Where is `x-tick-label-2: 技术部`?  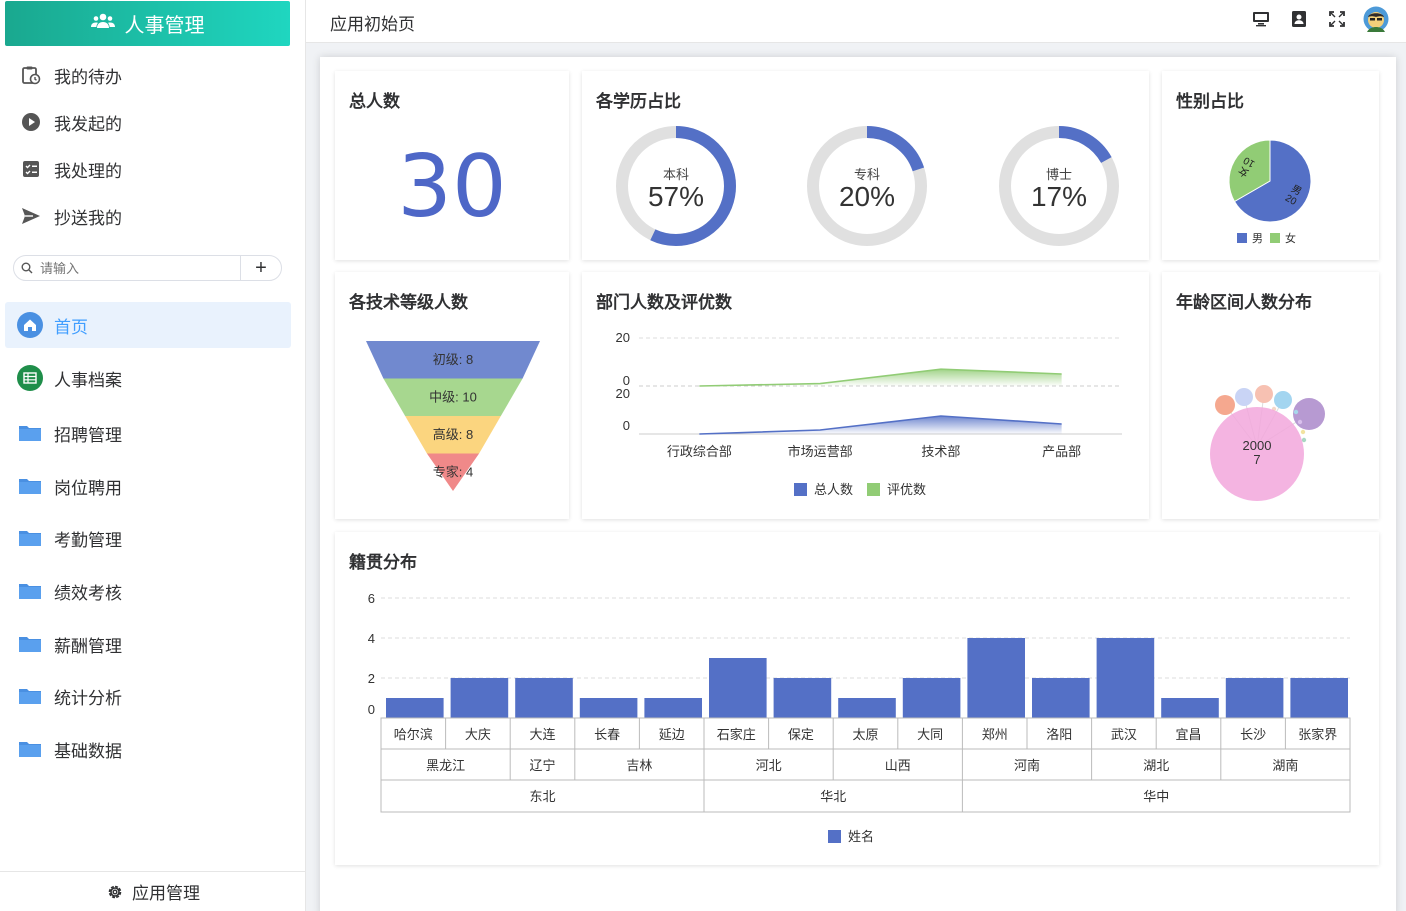
x-tick-label-2: 技术部 is located at coordinates (940, 451).